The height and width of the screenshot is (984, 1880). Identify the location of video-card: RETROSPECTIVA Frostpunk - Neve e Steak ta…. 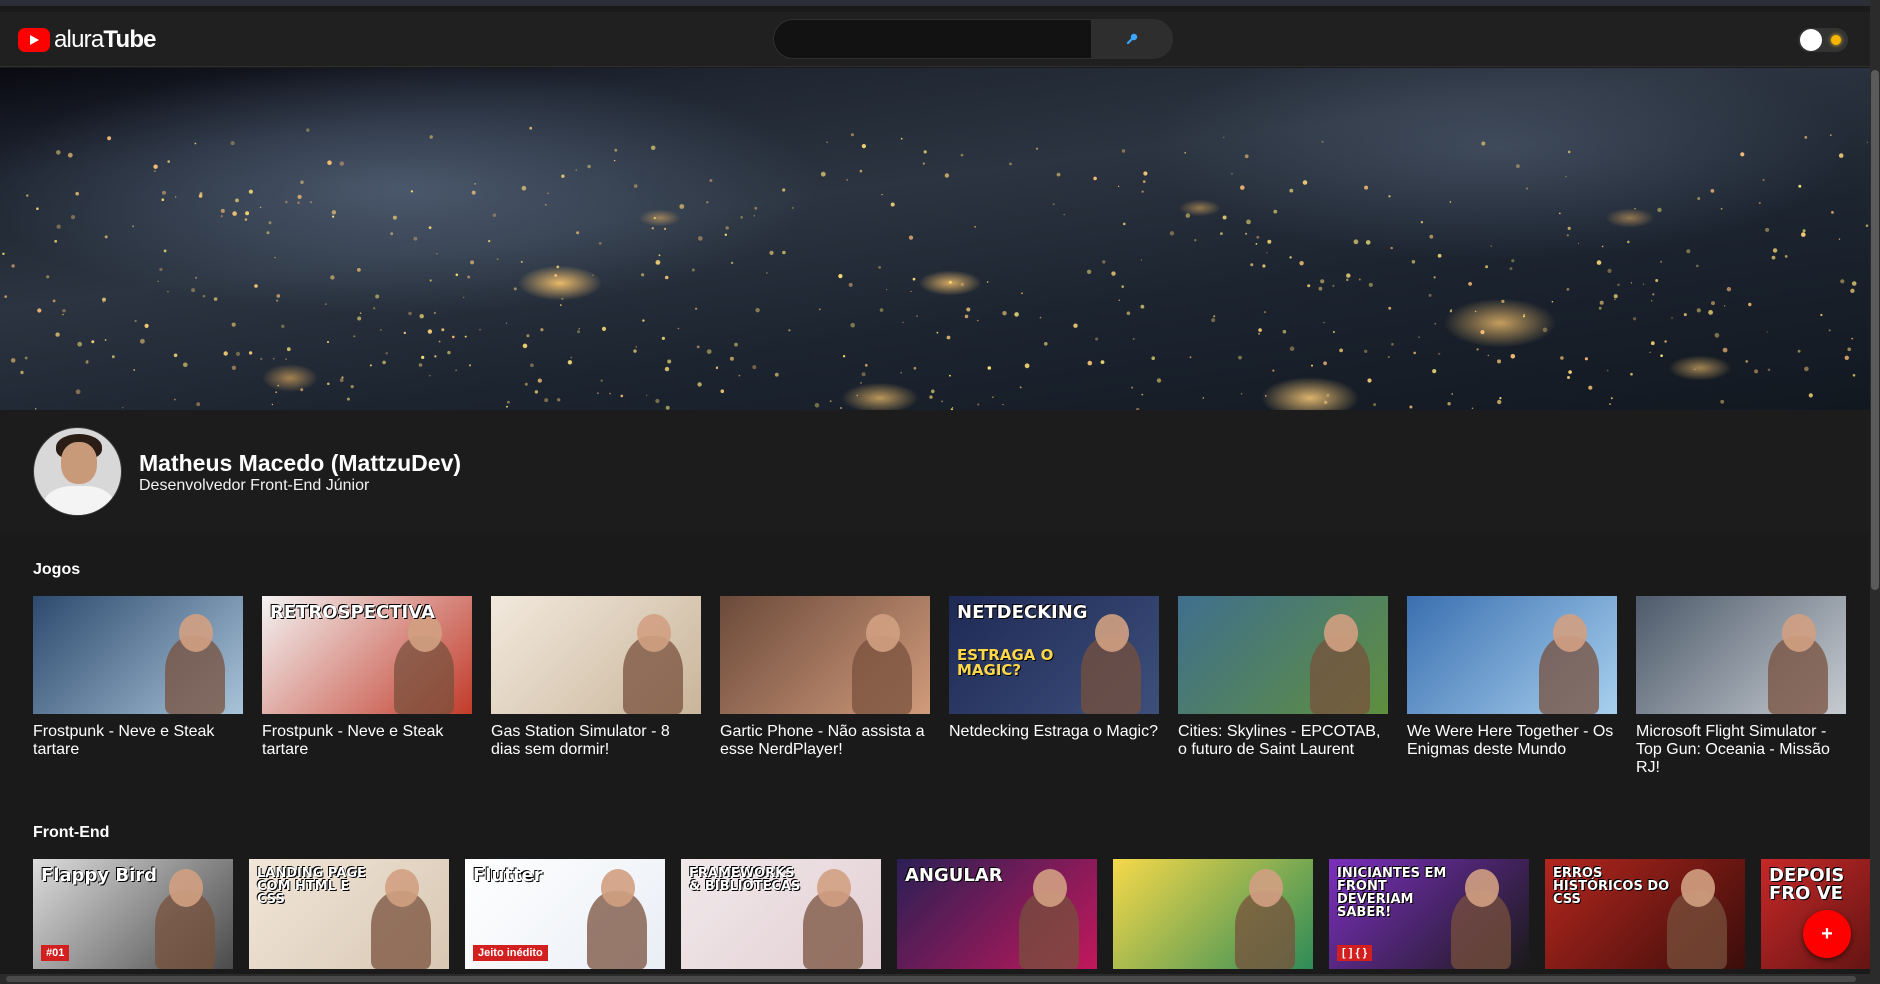
(367, 686).